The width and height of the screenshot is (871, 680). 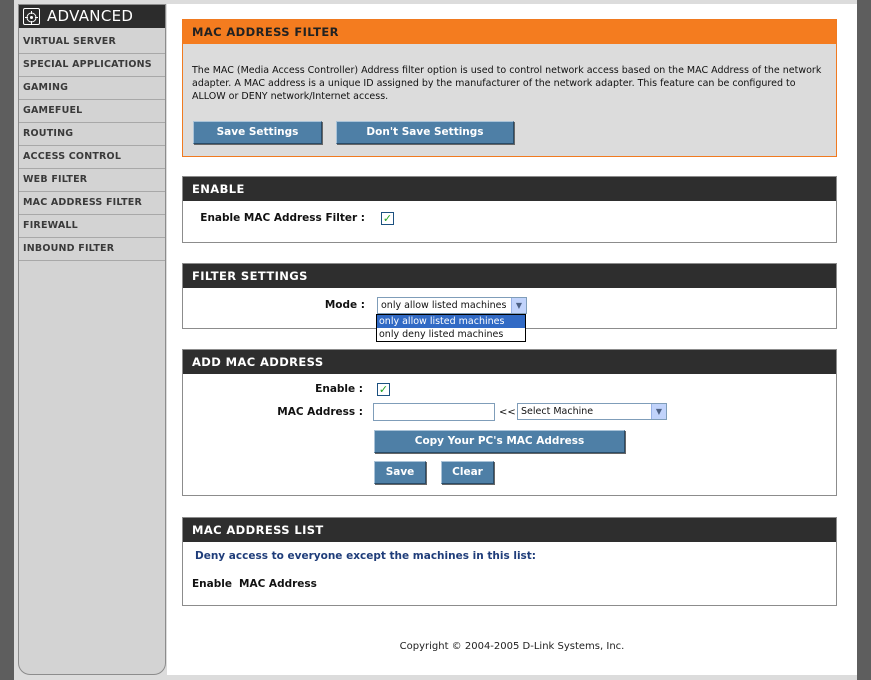 I want to click on mode-select: only allow listed machines ▼, so click(x=452, y=305).